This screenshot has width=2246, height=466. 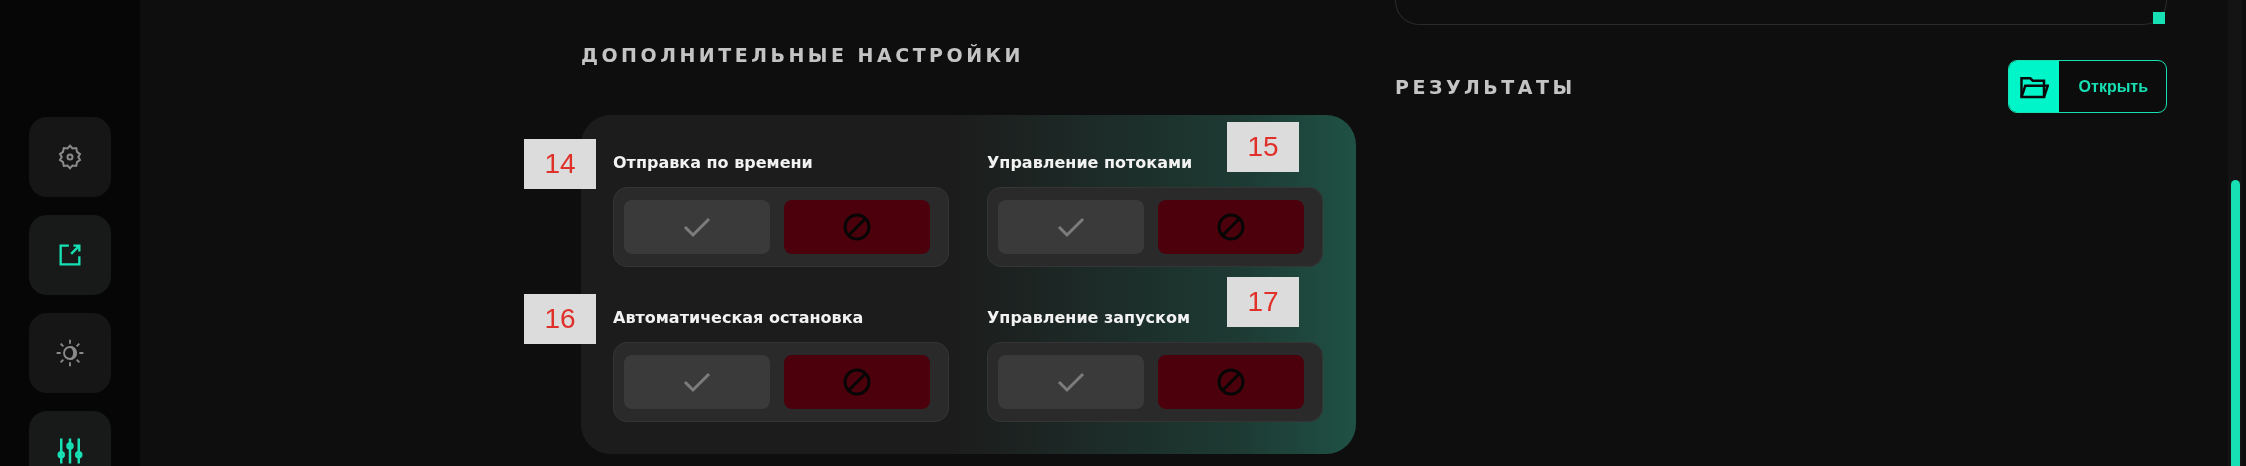 I want to click on callout-number: 16, so click(x=560, y=319).